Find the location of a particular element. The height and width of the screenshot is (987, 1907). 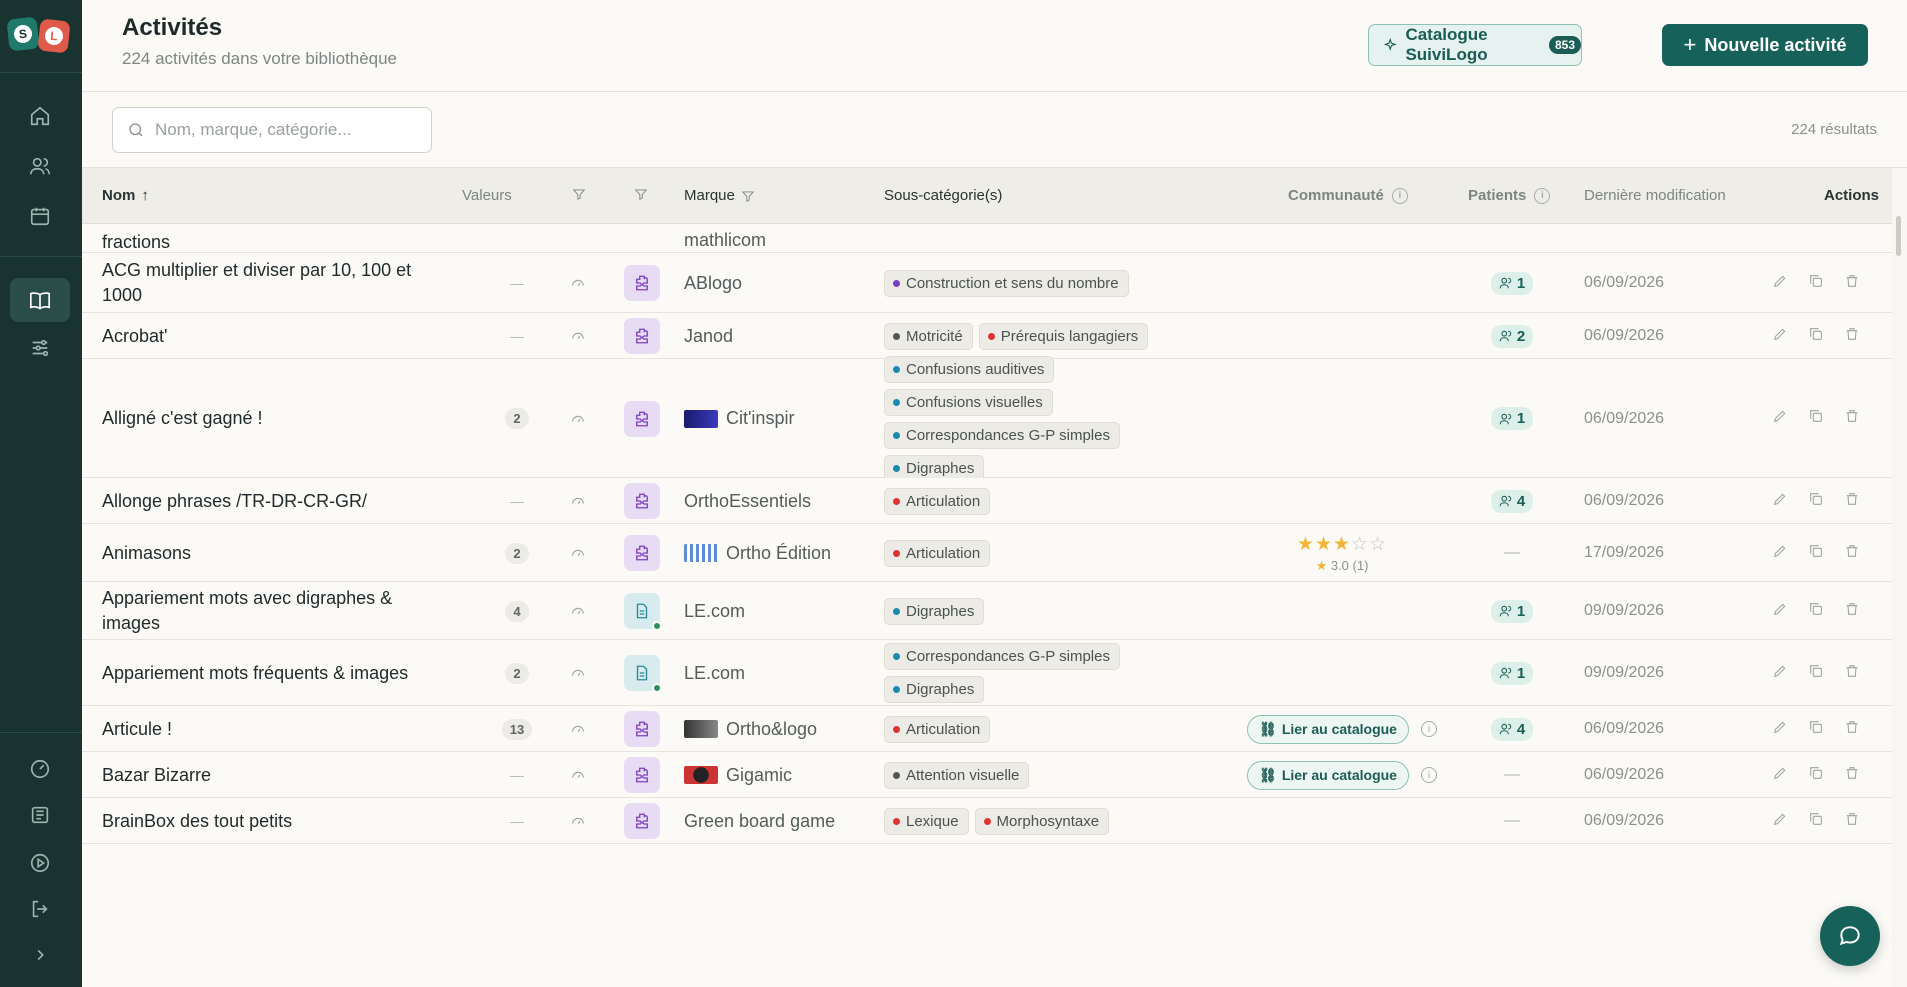

nav-news-icon is located at coordinates (40, 815).